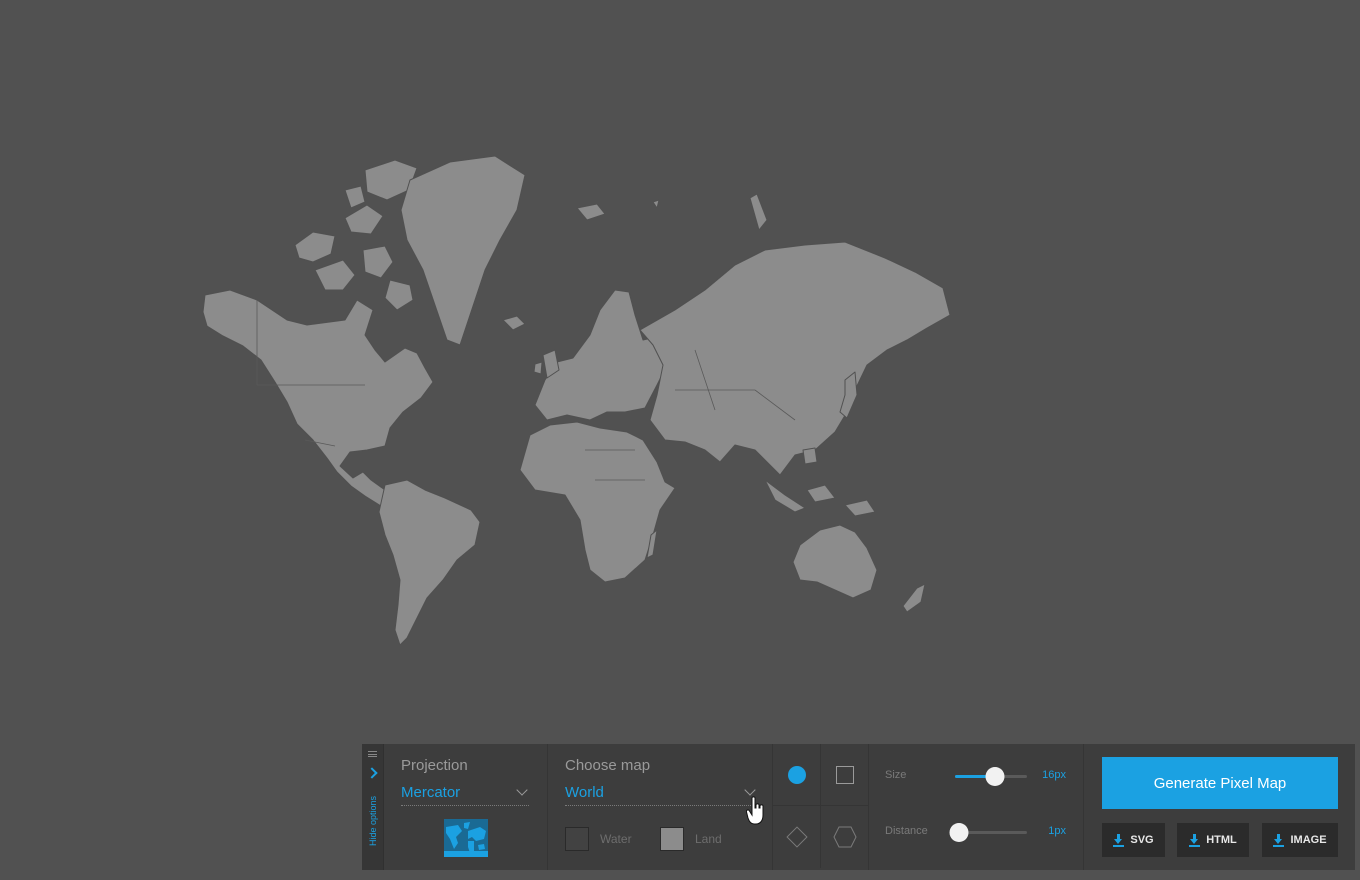  I want to click on new-zealand, so click(914, 598).